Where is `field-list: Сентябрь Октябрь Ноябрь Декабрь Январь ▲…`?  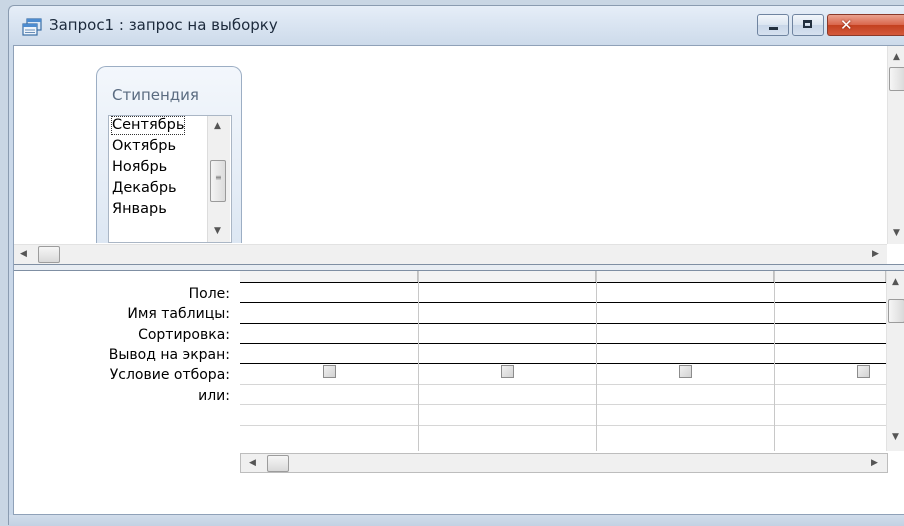
field-list: Сентябрь Октябрь Ноябрь Декабрь Январь ▲… is located at coordinates (170, 179).